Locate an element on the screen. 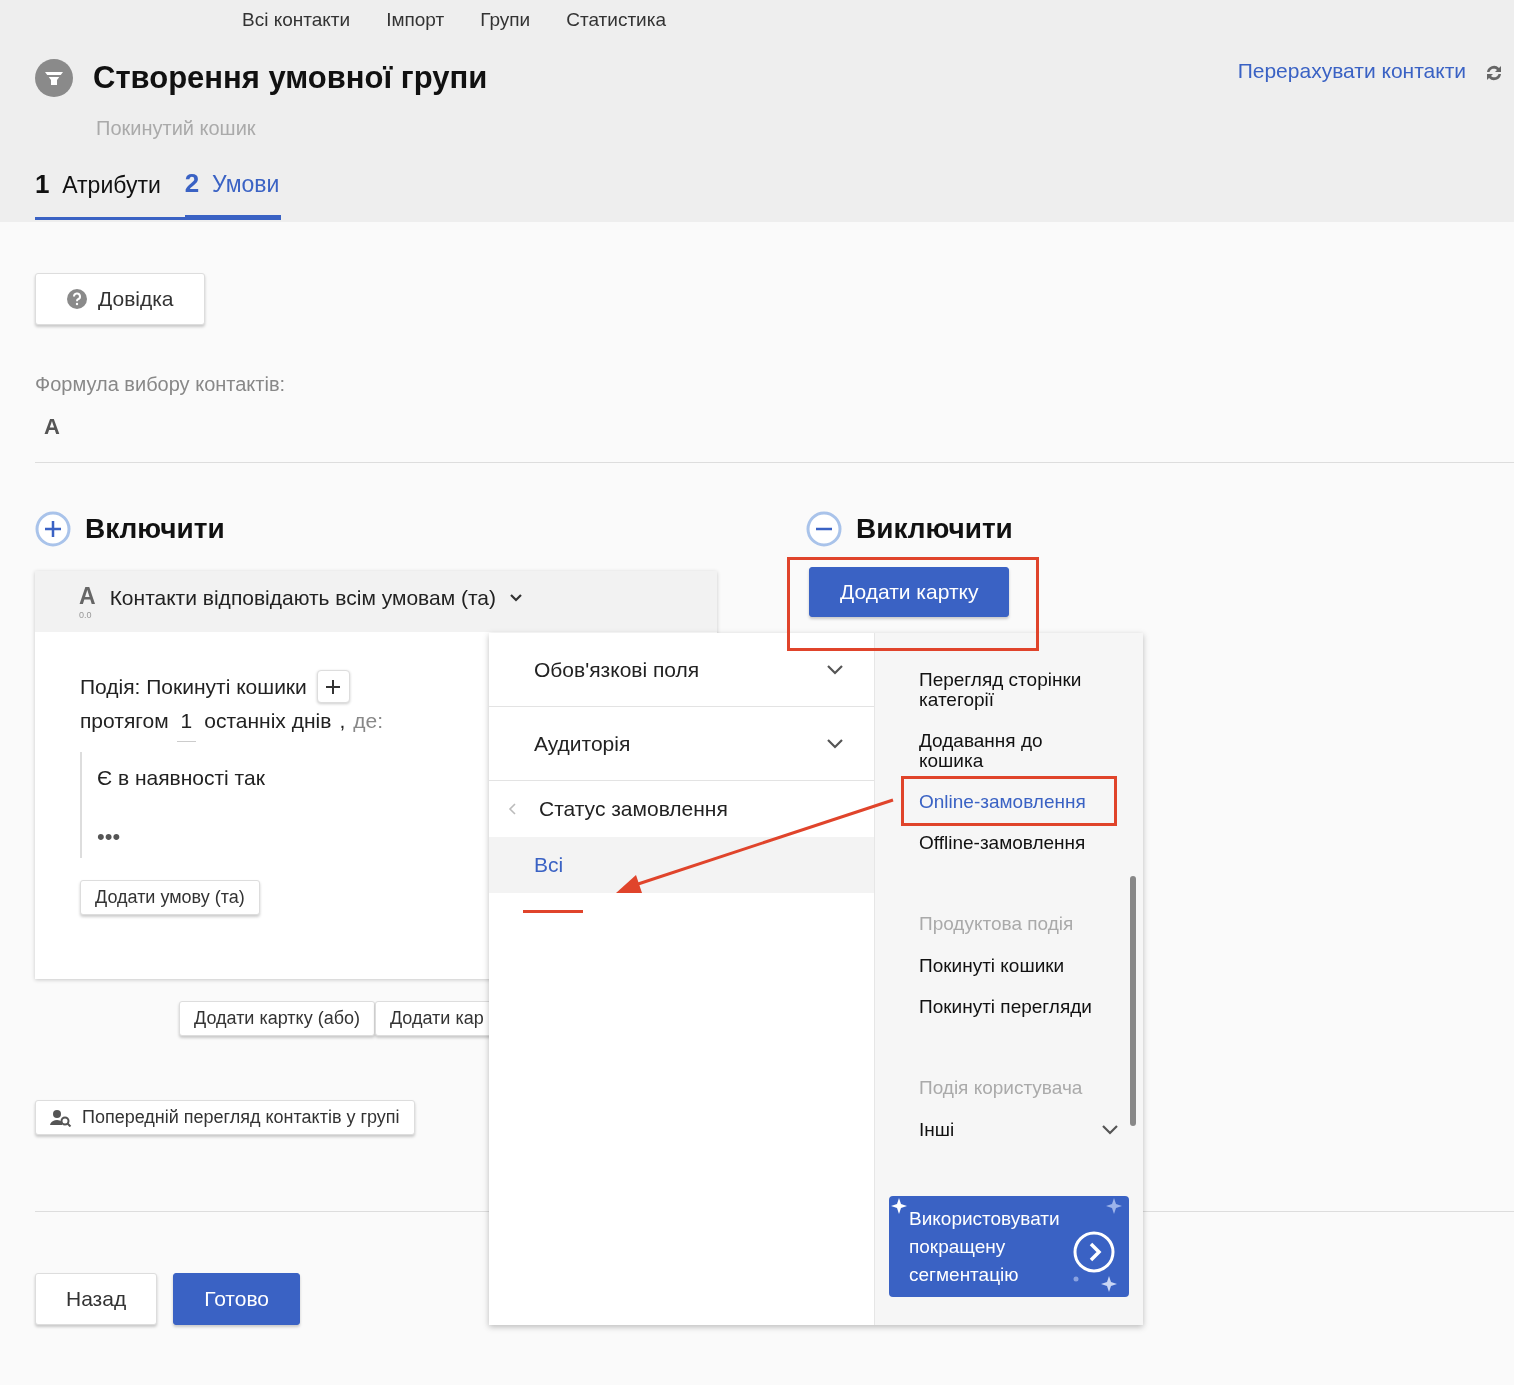 Image resolution: width=1514 pixels, height=1385 pixels. card-letter: A is located at coordinates (87, 596).